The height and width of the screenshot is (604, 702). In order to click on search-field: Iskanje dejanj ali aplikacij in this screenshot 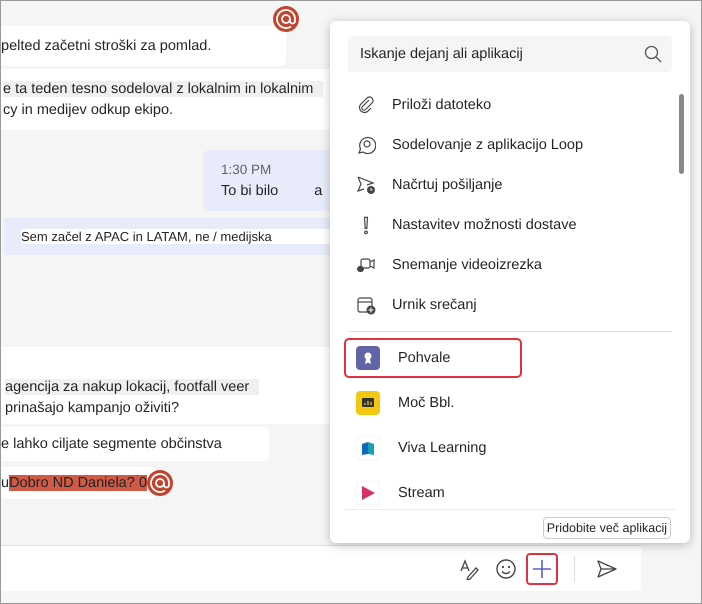, I will do `click(510, 54)`.